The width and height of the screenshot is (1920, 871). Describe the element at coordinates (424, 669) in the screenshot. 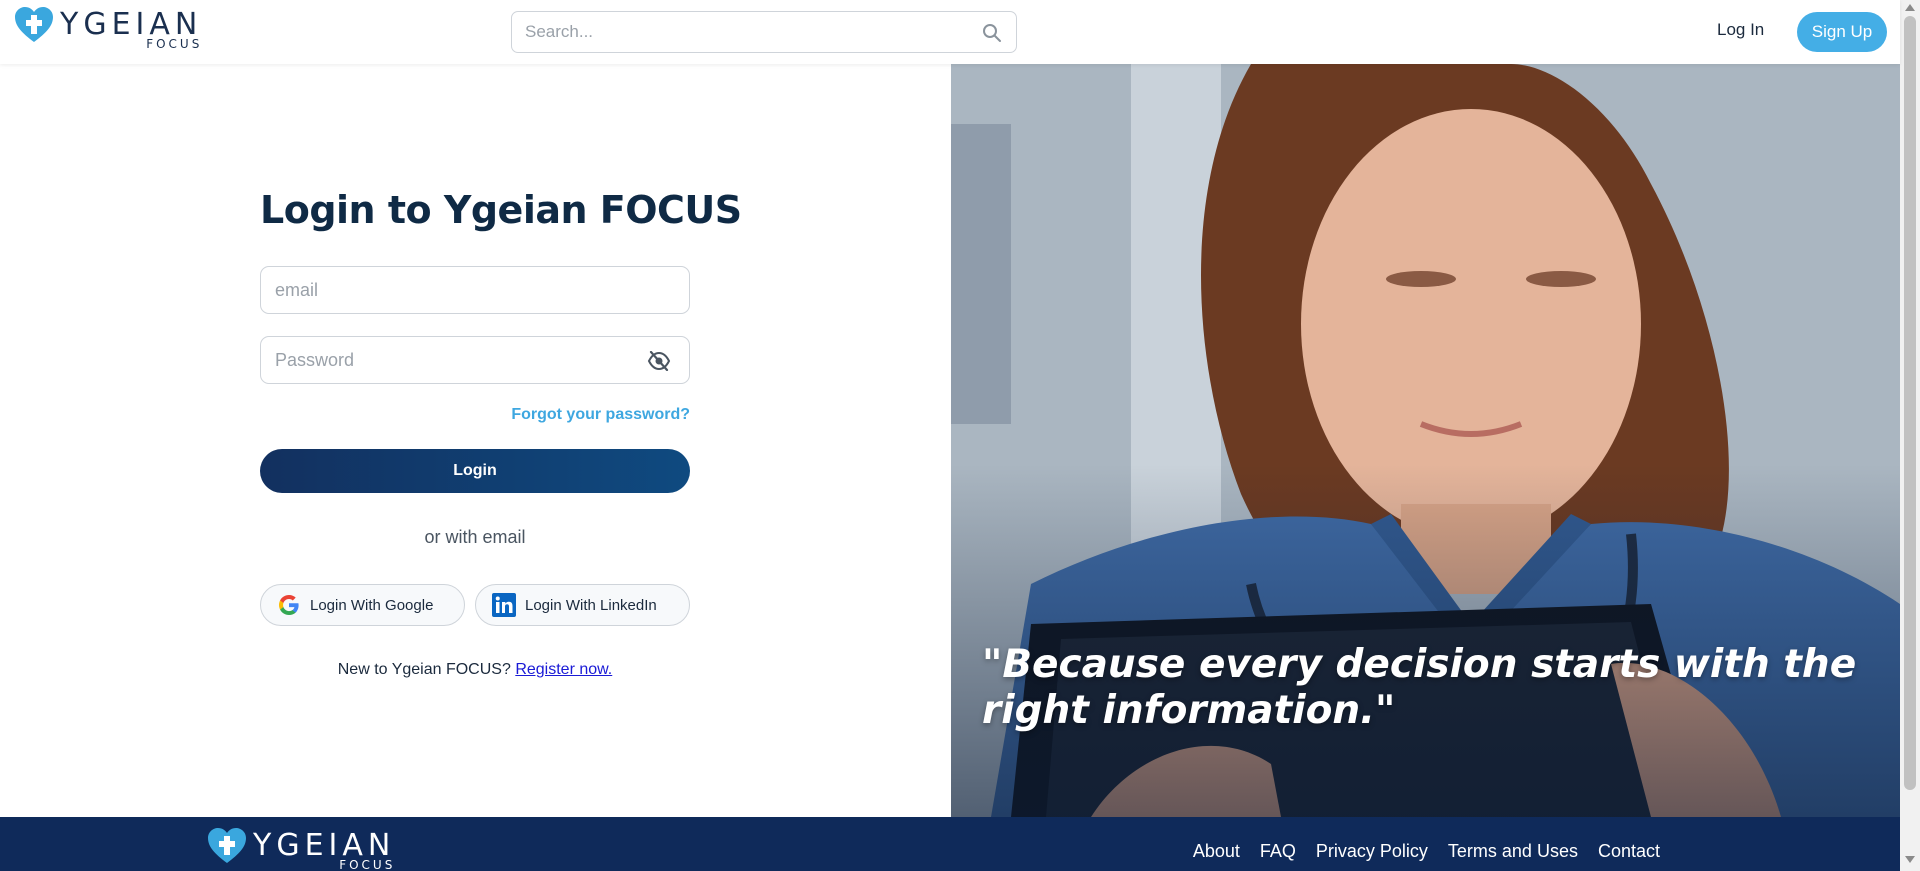

I see `register-prompt-text: New to Ygeian FOCUS?` at that location.